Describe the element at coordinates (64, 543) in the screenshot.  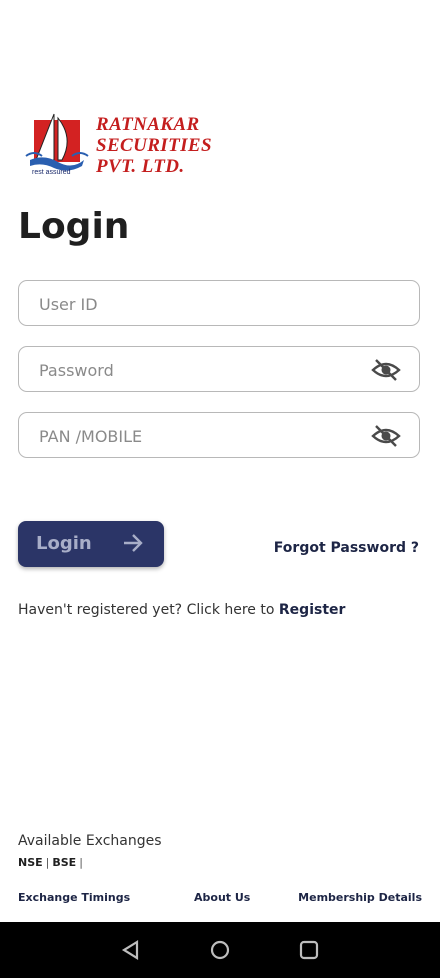
I see `login-button-label: Login` at that location.